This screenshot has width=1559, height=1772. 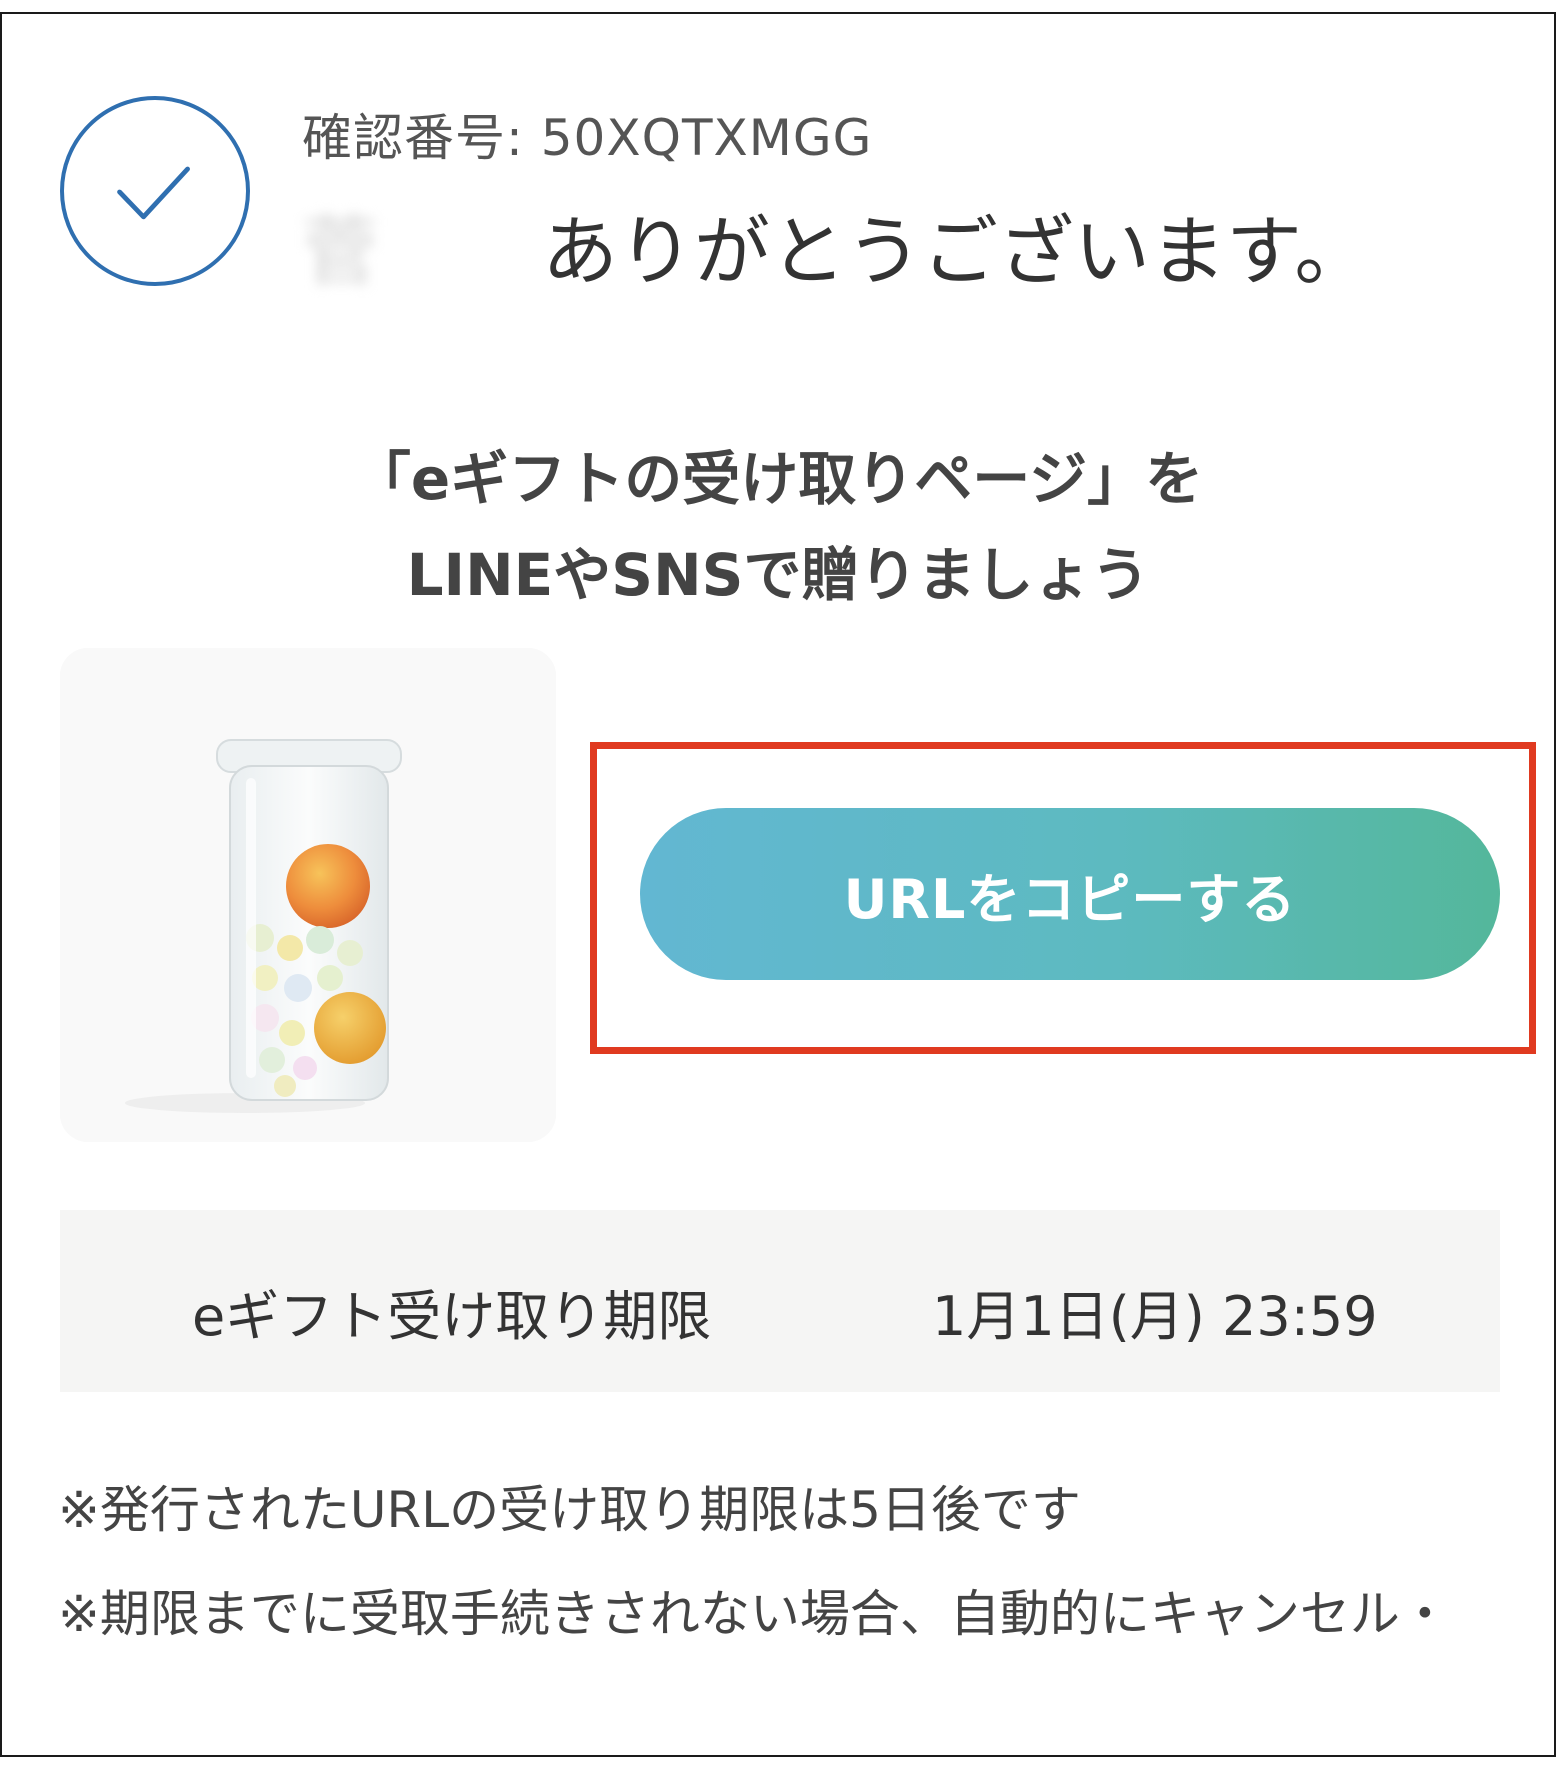 I want to click on note-cancel: ※期限までに受取手続きされない場合、自動的にキャンセル・, so click(x=754, y=1614).